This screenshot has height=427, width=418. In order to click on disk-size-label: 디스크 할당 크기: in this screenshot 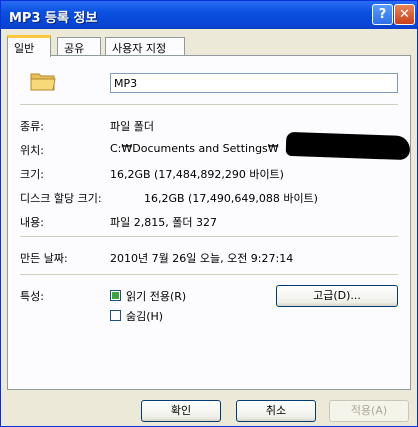, I will do `click(61, 198)`.